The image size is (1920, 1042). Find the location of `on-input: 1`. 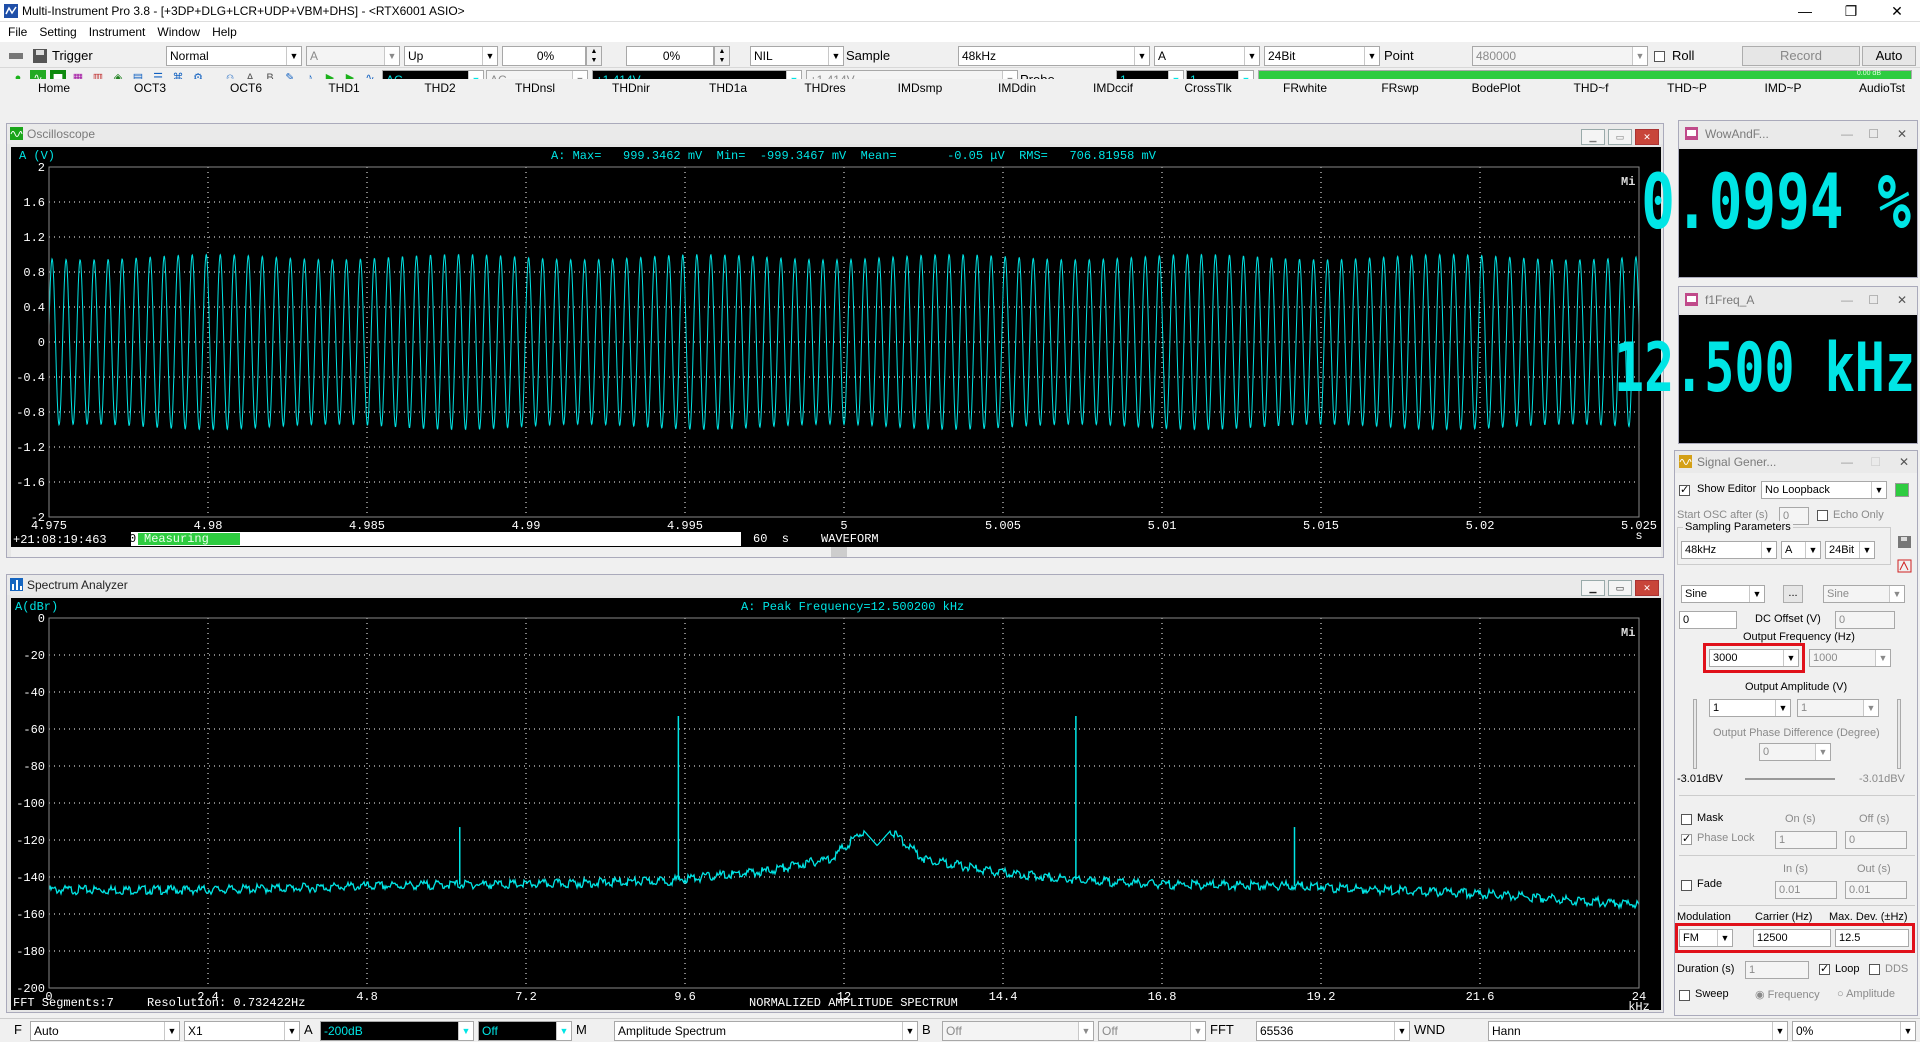

on-input: 1 is located at coordinates (1806, 840).